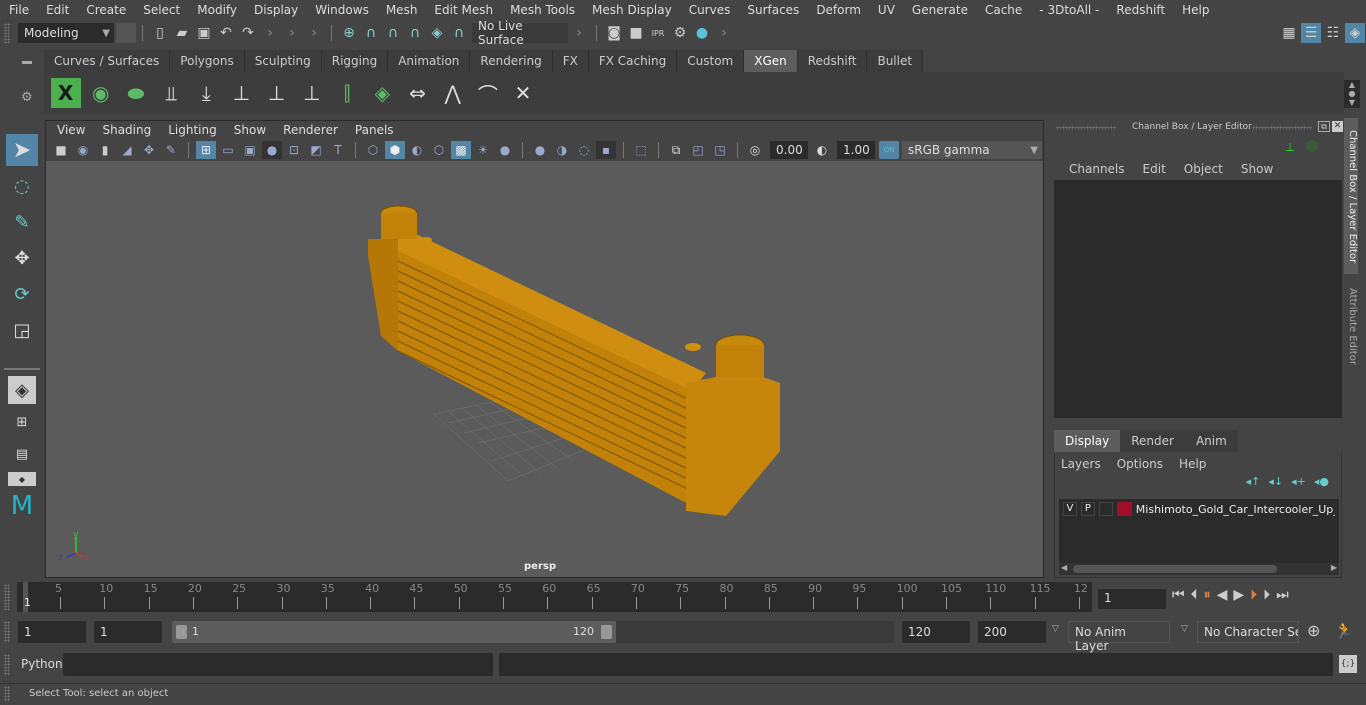 The width and height of the screenshot is (1366, 705). What do you see at coordinates (228, 150) in the screenshot?
I see `film-gate-icon: ▭` at bounding box center [228, 150].